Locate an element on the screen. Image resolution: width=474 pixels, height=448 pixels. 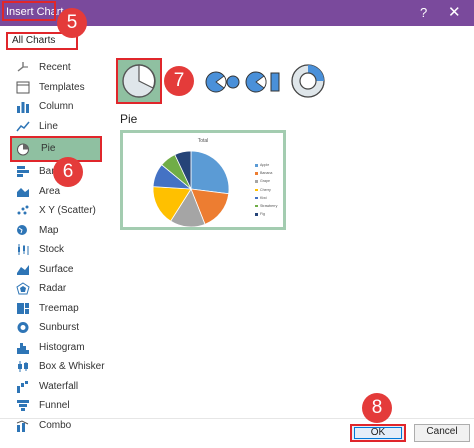
help-button: ? is located at coordinates (423, 12).